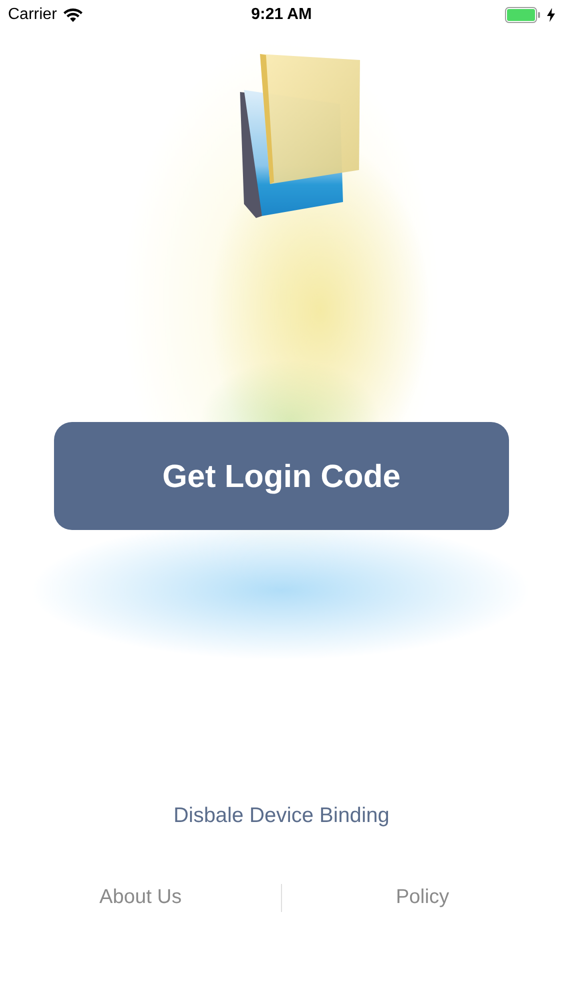  What do you see at coordinates (282, 816) in the screenshot?
I see `disable-device-binding-link: Disbale Device Binding` at bounding box center [282, 816].